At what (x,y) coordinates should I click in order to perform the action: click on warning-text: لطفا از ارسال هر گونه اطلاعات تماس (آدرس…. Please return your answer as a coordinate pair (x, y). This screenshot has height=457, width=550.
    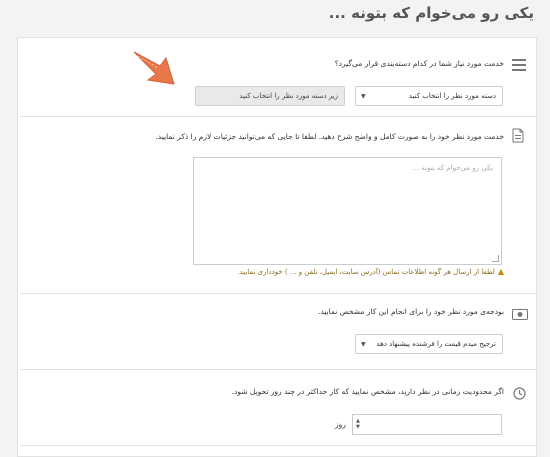
    Looking at the image, I should click on (366, 272).